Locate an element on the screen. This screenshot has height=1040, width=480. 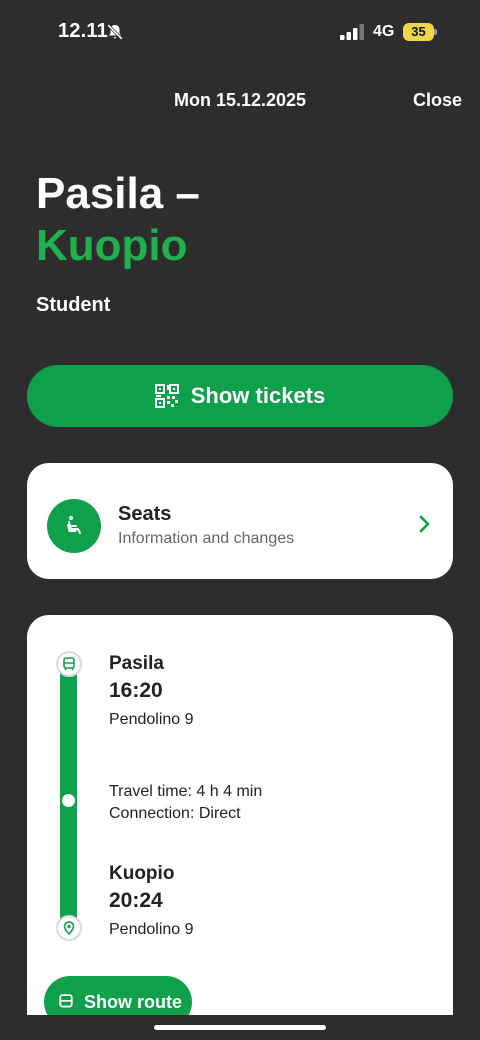
home-indicator is located at coordinates (240, 1027).